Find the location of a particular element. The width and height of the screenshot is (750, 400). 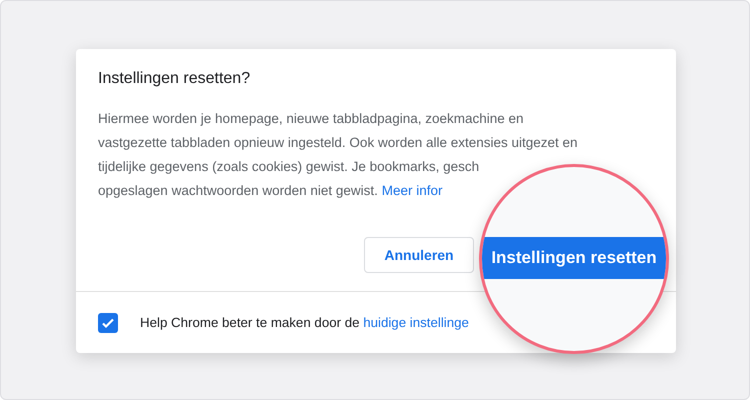

checkmark-icon is located at coordinates (108, 323).